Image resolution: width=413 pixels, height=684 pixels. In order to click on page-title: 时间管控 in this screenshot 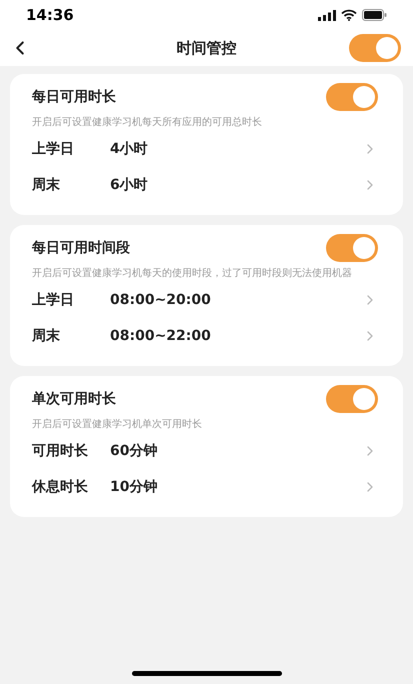, I will do `click(206, 48)`.